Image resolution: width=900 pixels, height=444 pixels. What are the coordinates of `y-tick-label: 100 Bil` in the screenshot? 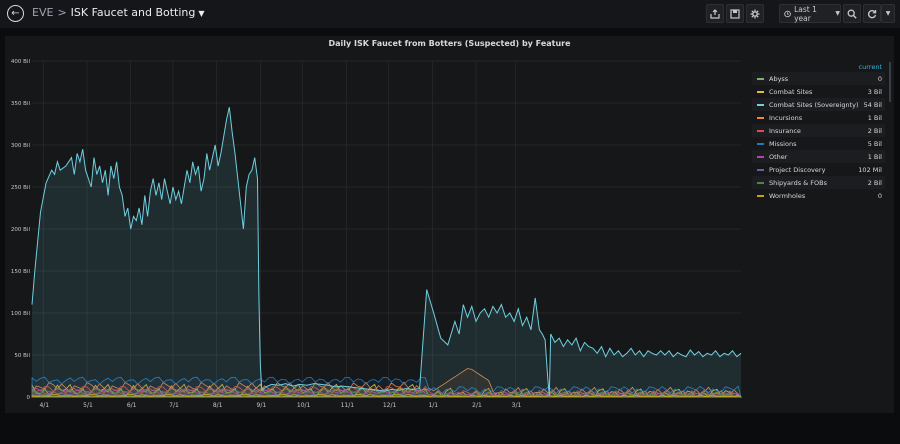 It's located at (21, 314).